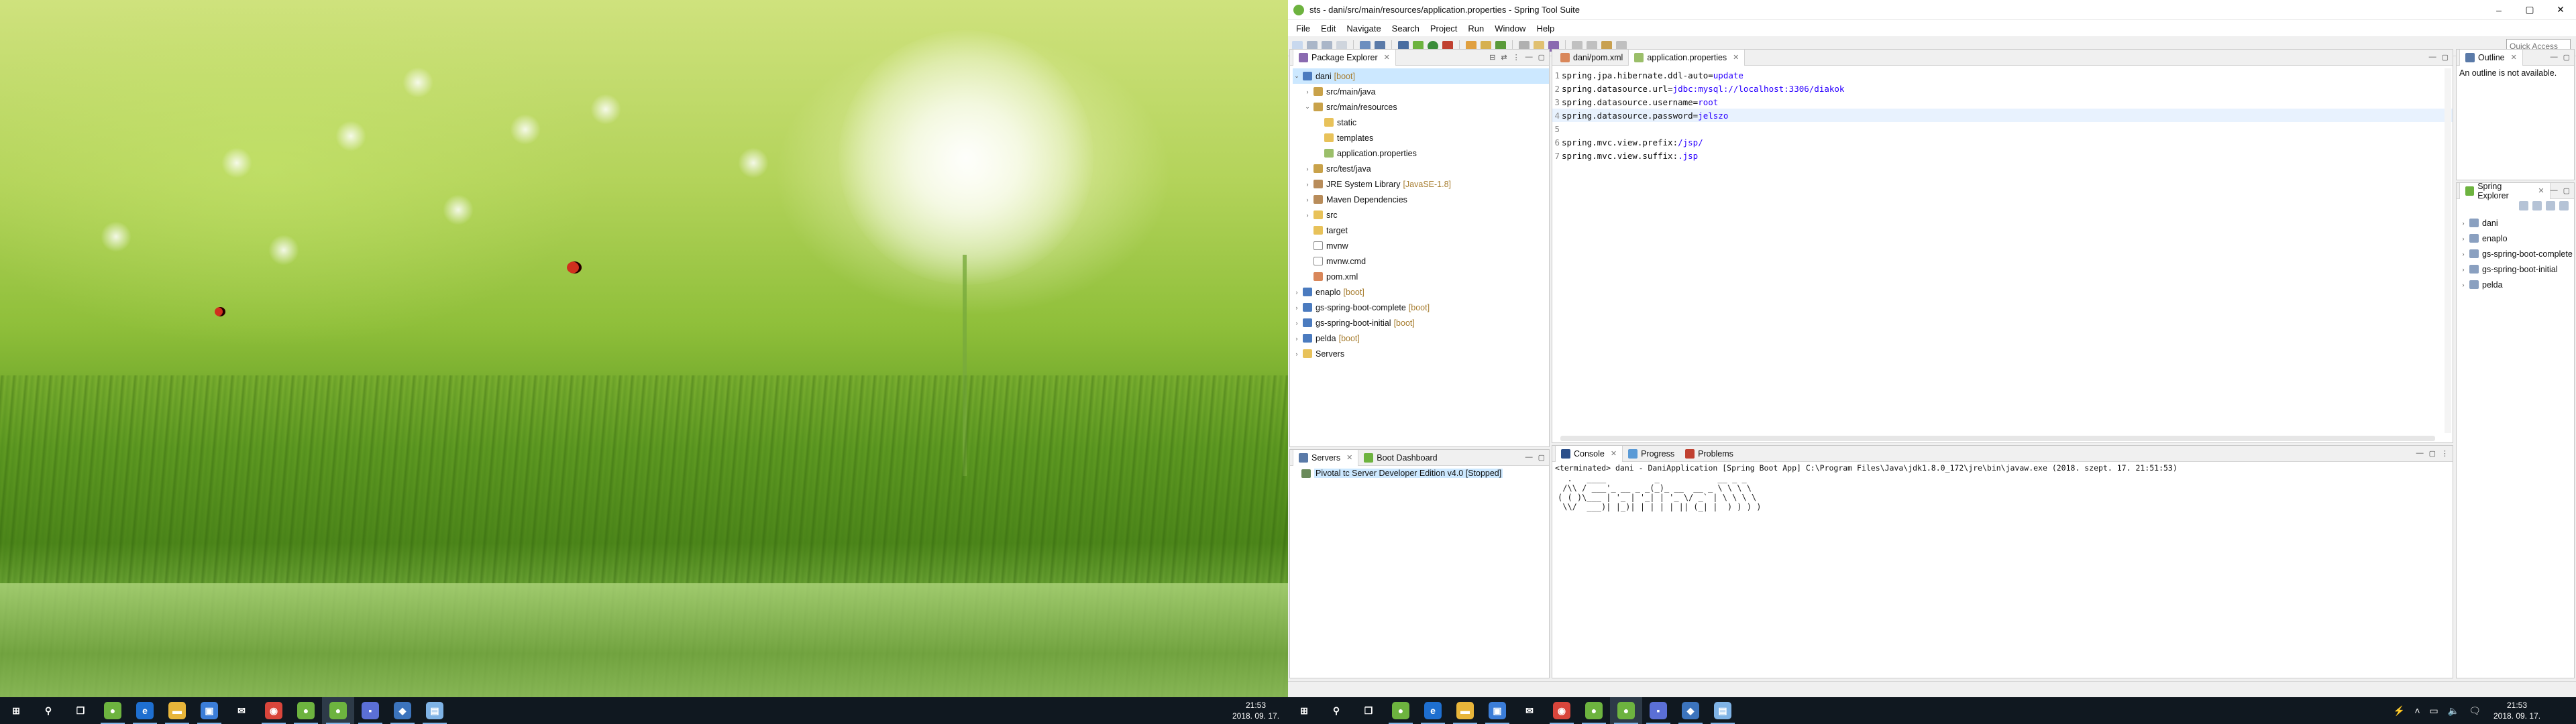 This screenshot has width=2576, height=724. Describe the element at coordinates (1651, 454) in the screenshot. I see `tab-progress: Progress` at that location.